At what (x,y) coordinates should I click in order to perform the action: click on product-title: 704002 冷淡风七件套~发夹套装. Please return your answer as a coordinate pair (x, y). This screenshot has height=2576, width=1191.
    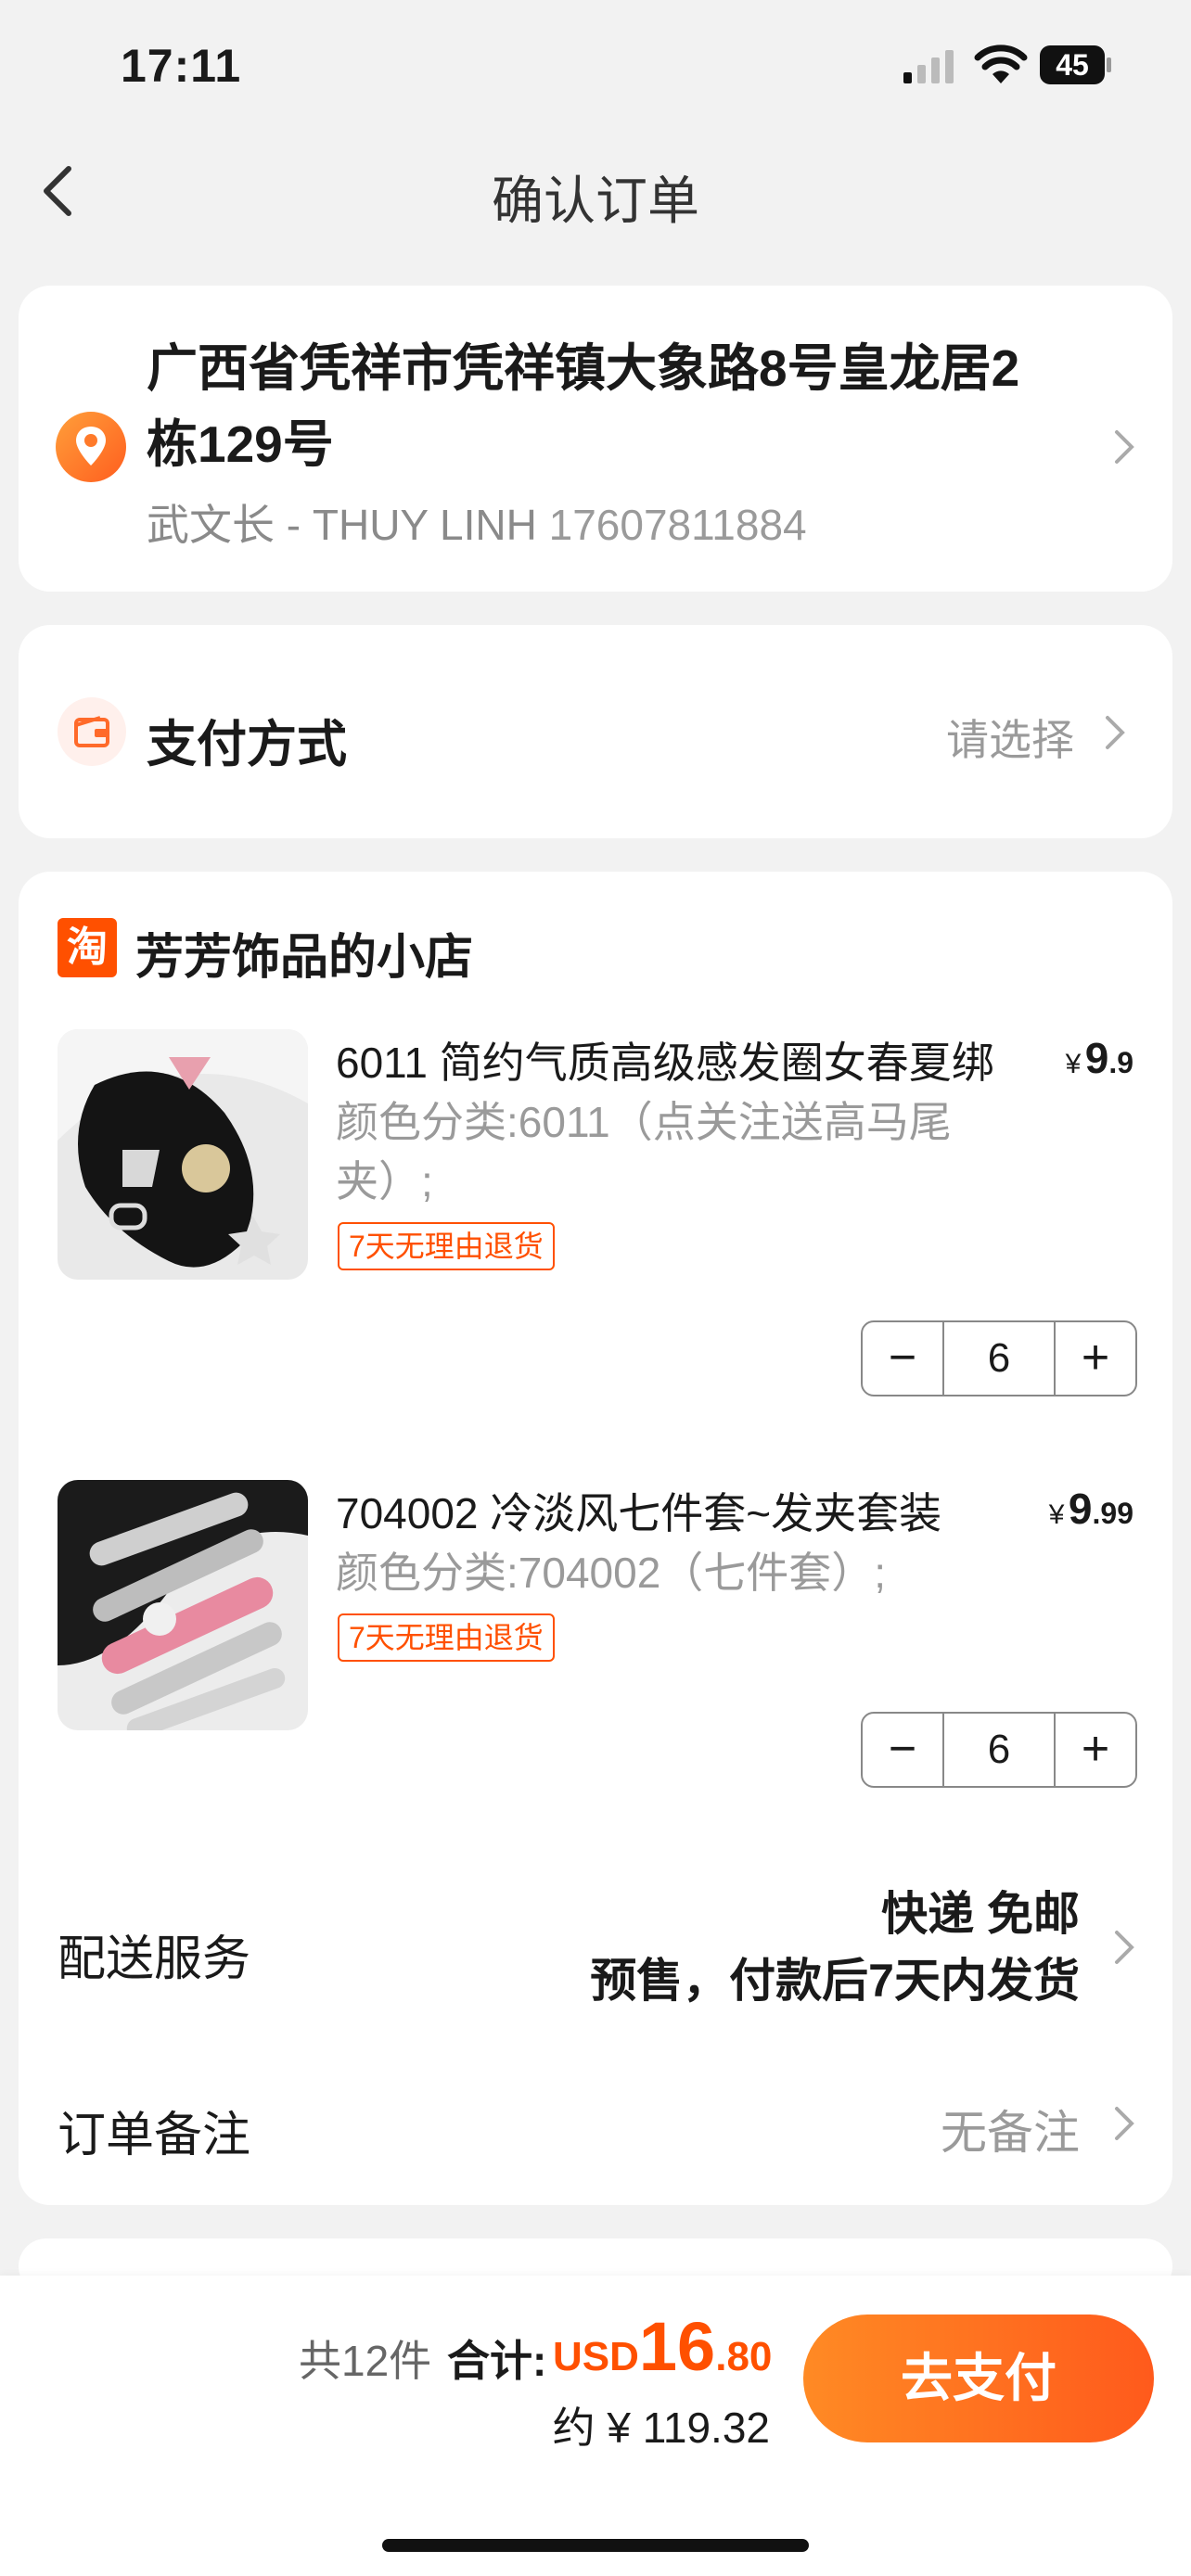
    Looking at the image, I should click on (638, 1511).